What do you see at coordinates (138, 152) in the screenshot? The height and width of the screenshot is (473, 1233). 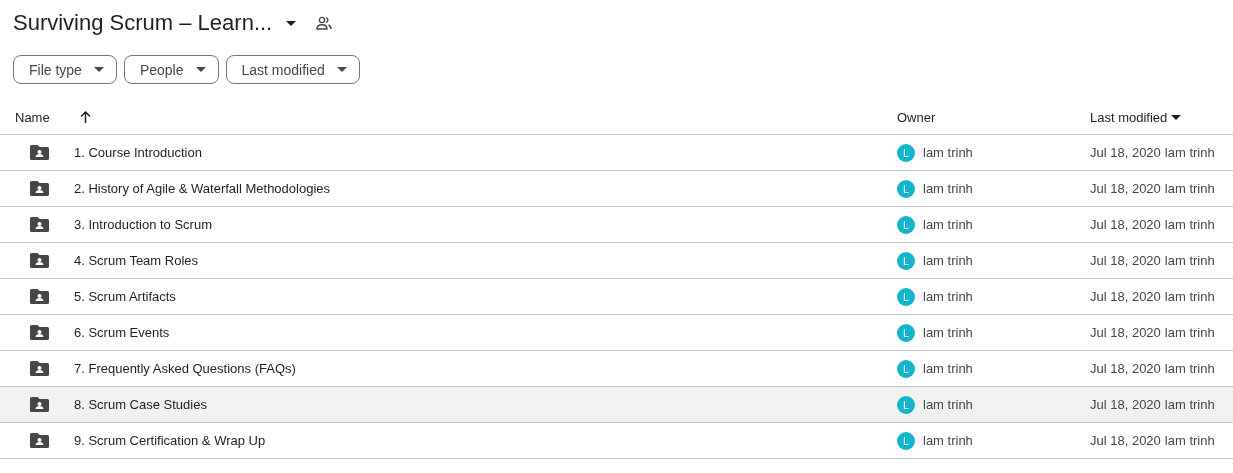 I see `folder-name: 1. Course Introduction` at bounding box center [138, 152].